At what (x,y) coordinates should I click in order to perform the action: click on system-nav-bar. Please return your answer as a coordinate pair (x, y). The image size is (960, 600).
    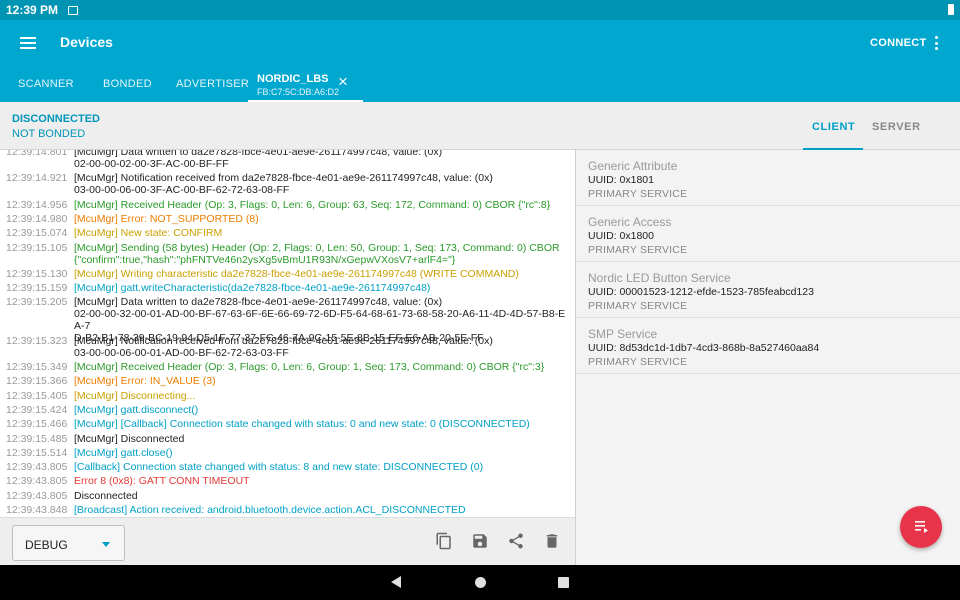
    Looking at the image, I should click on (480, 582).